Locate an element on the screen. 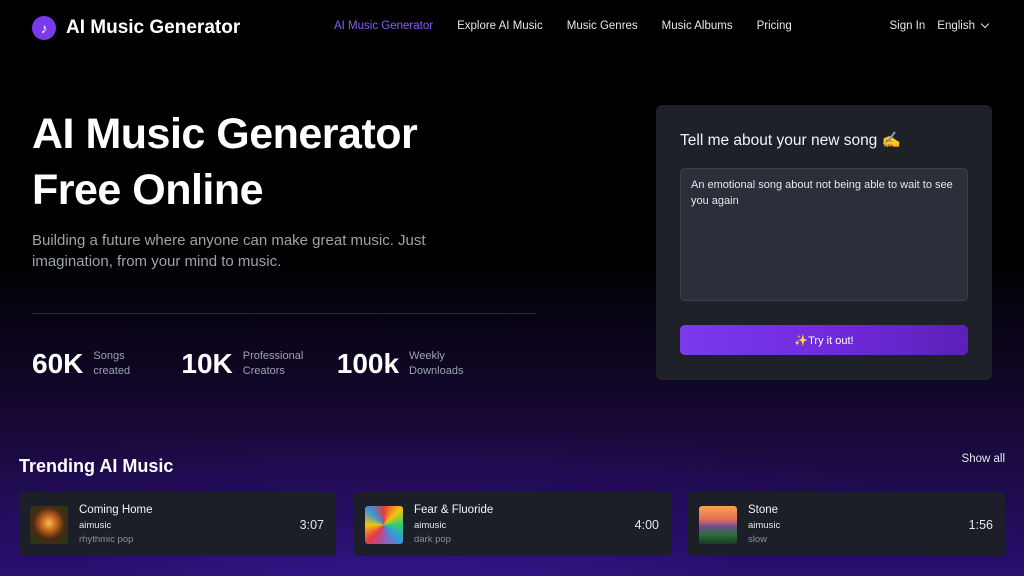  track-genre: rhythmic pop is located at coordinates (106, 539).